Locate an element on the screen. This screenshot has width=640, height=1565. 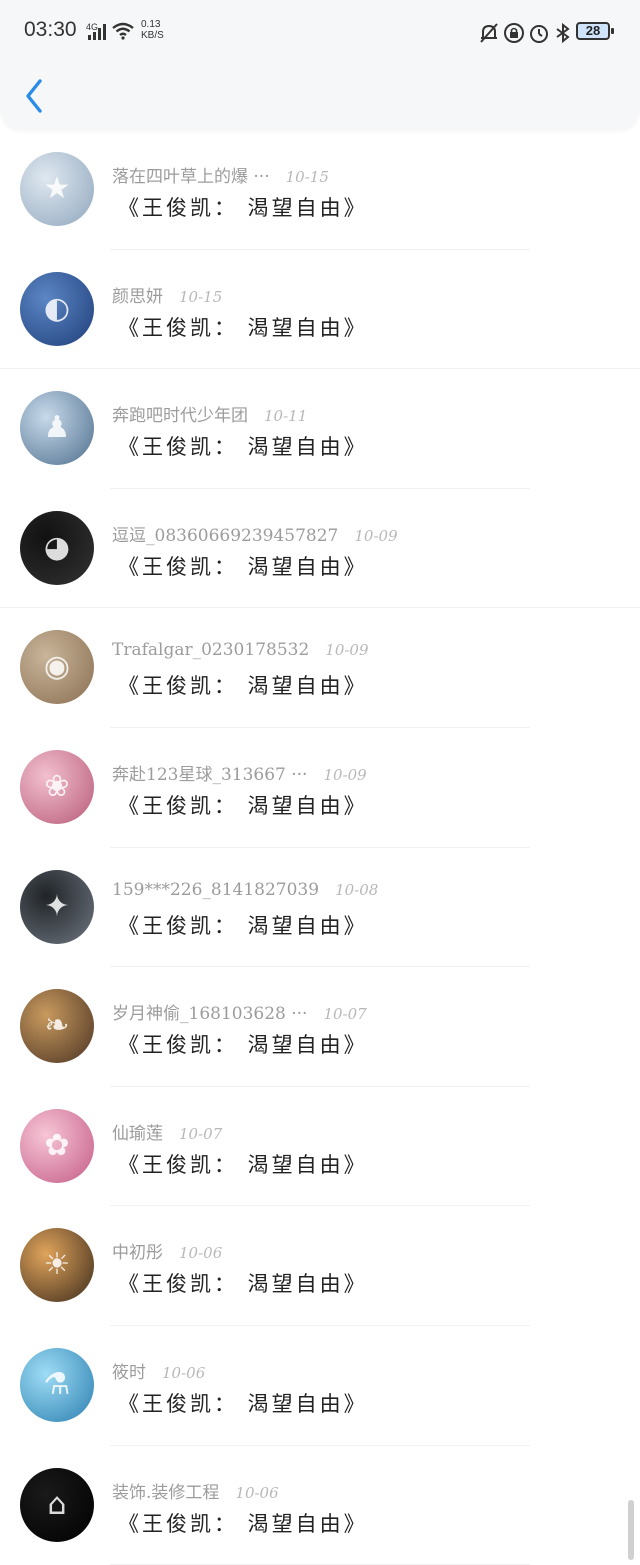
avatar-image-icon: ❧ is located at coordinates (57, 1026).